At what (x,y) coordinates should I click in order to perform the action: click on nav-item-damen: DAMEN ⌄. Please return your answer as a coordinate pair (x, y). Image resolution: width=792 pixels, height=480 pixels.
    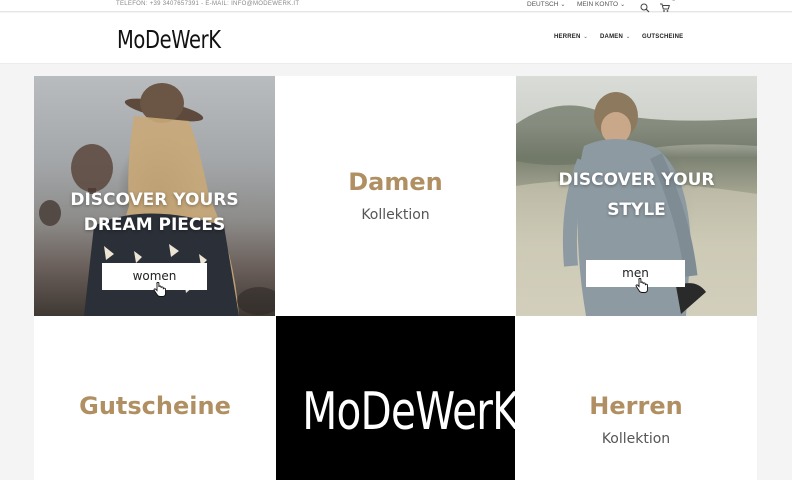
    Looking at the image, I should click on (615, 37).